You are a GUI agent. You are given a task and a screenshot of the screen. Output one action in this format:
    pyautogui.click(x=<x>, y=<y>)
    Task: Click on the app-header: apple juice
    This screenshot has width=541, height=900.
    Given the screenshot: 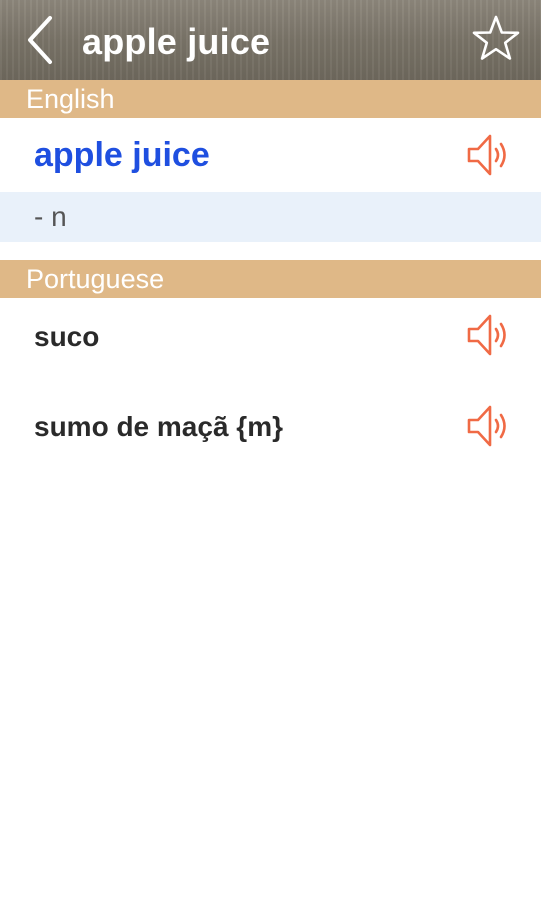 What is the action you would take?
    pyautogui.click(x=270, y=40)
    